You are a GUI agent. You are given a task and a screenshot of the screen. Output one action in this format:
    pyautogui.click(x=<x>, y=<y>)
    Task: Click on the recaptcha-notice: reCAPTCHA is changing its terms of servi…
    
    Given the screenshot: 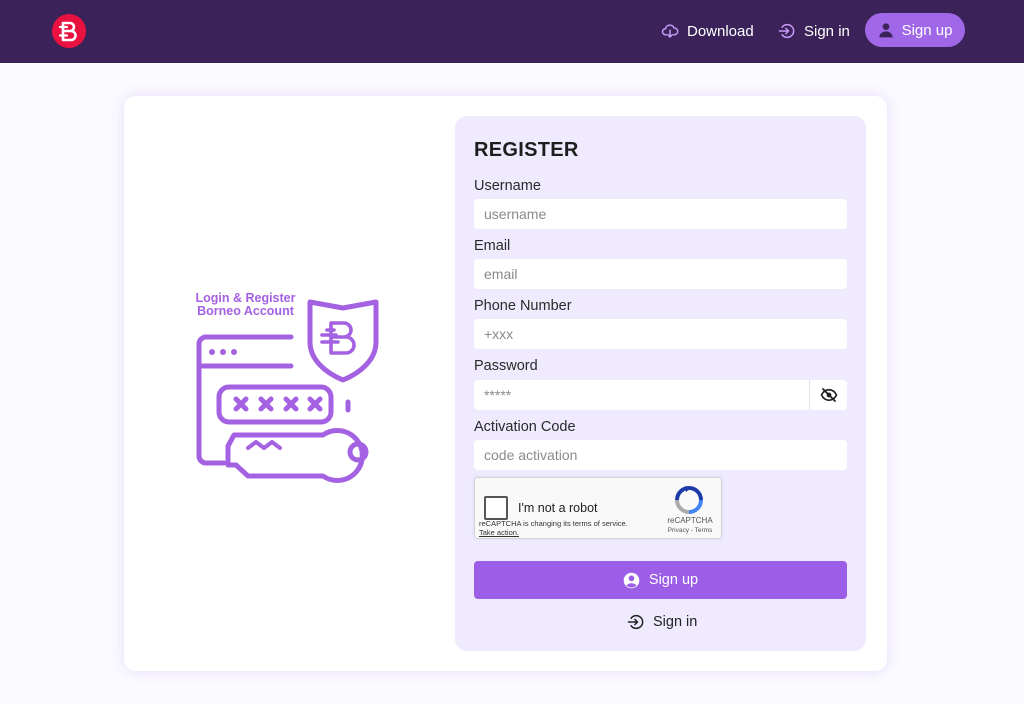 What is the action you would take?
    pyautogui.click(x=553, y=528)
    